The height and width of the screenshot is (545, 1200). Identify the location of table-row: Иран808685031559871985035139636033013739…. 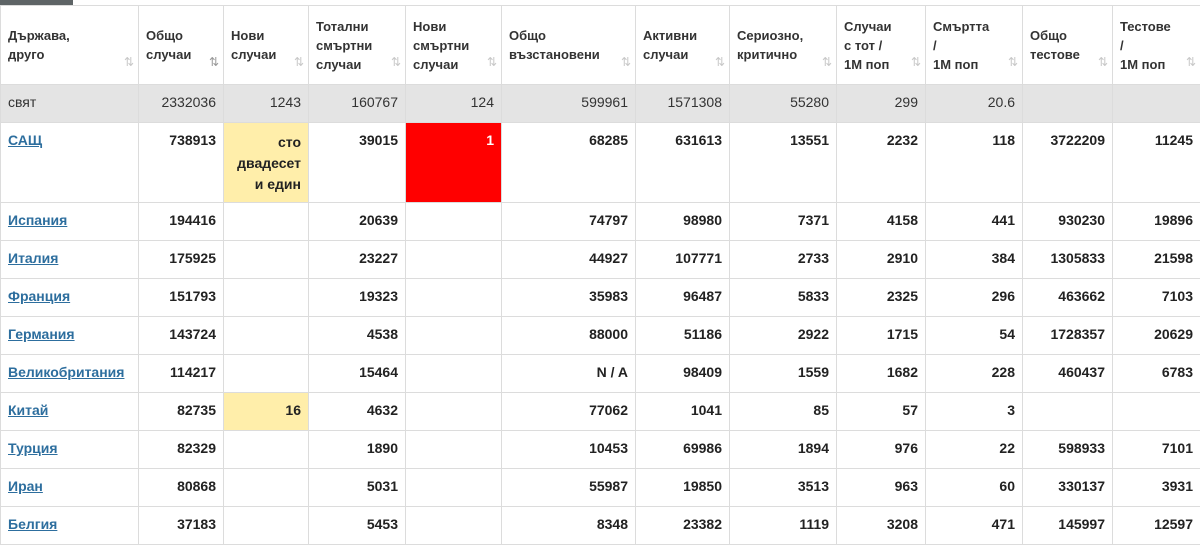
(600, 488).